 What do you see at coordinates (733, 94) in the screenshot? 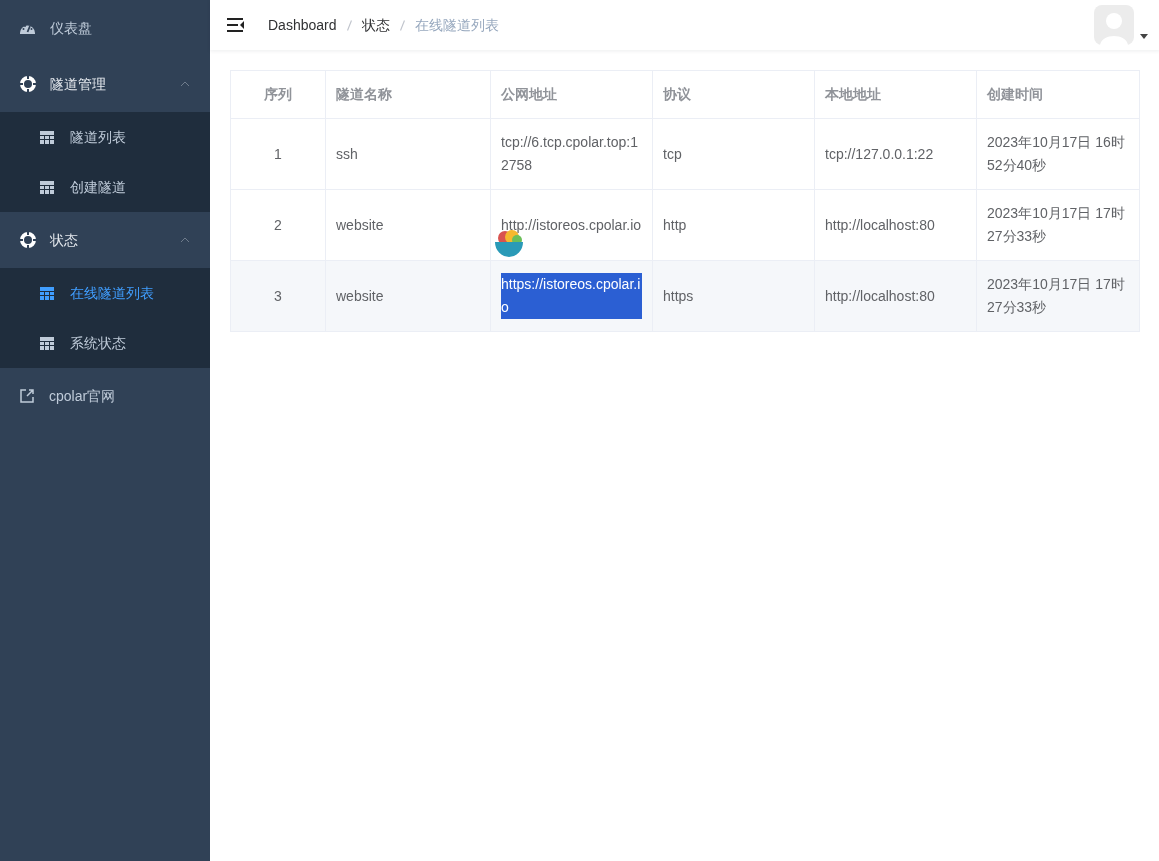
I see `column-header: 协议` at bounding box center [733, 94].